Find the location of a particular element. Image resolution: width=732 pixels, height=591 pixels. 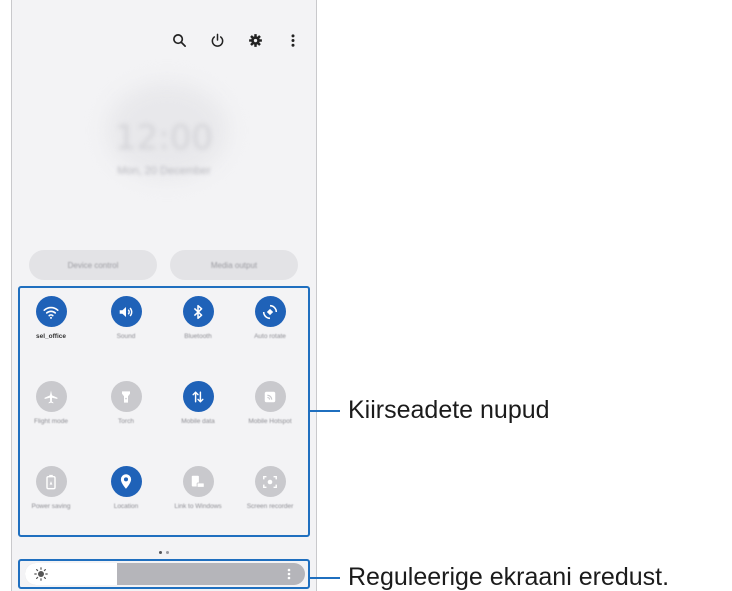

quick-button-label: Power saving is located at coordinates (51, 506).